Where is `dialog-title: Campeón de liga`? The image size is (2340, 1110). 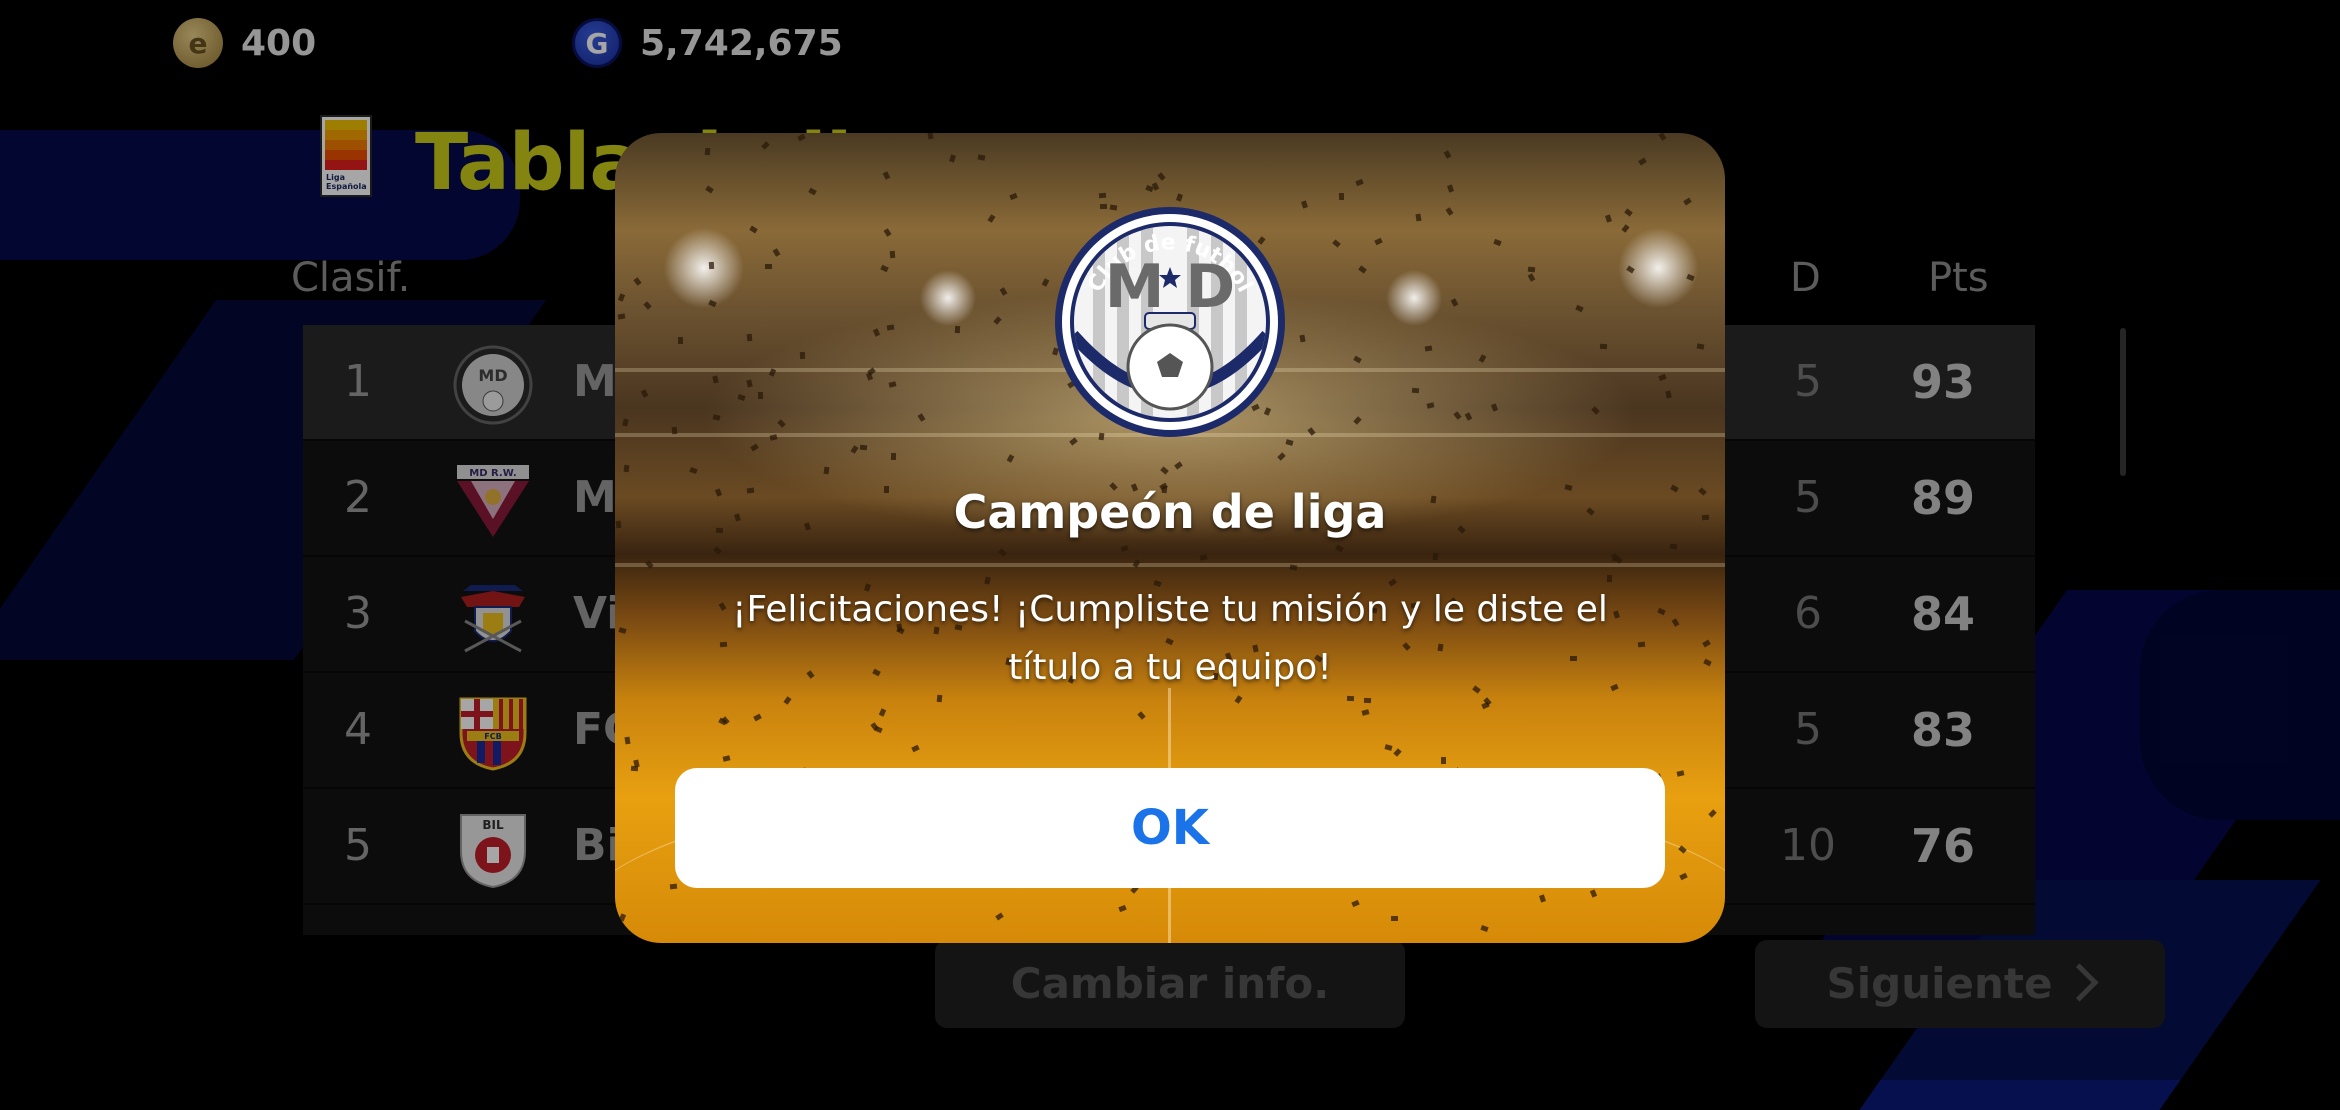
dialog-title: Campeón de liga is located at coordinates (1170, 512).